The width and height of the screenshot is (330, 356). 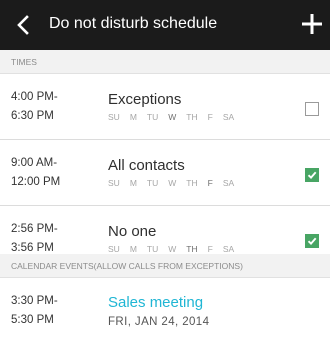 What do you see at coordinates (36, 182) in the screenshot?
I see `end-time: 12:00 PM` at bounding box center [36, 182].